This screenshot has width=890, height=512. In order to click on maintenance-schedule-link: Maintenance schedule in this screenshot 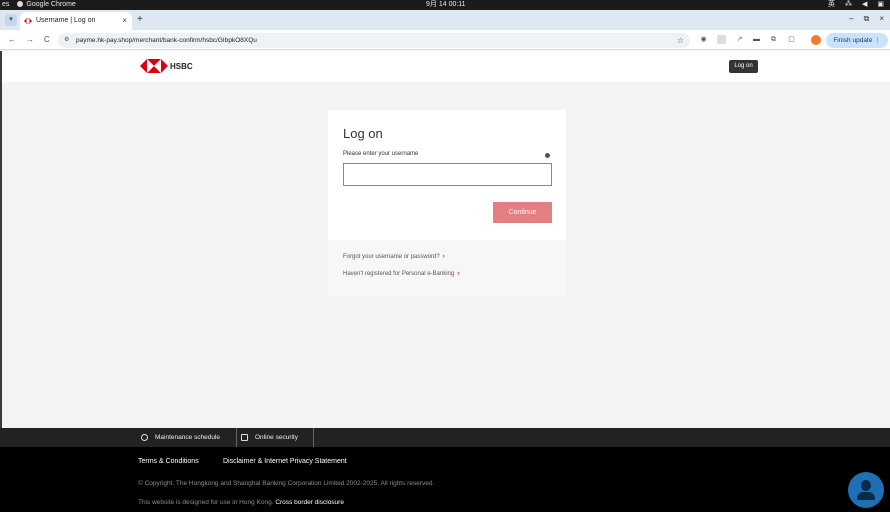, I will do `click(180, 437)`.